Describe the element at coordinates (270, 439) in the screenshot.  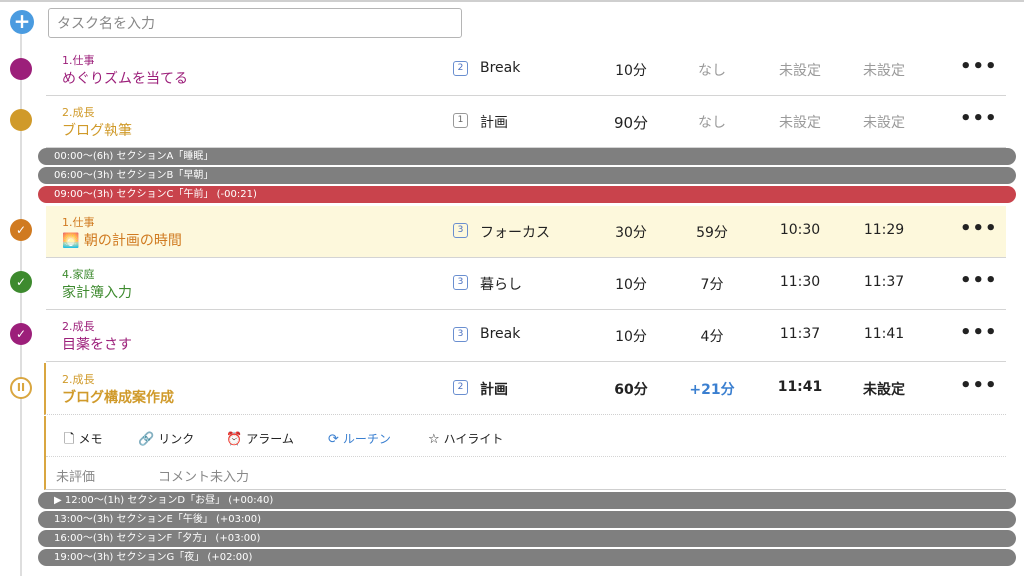
I see `alarm-label: アラーム` at that location.